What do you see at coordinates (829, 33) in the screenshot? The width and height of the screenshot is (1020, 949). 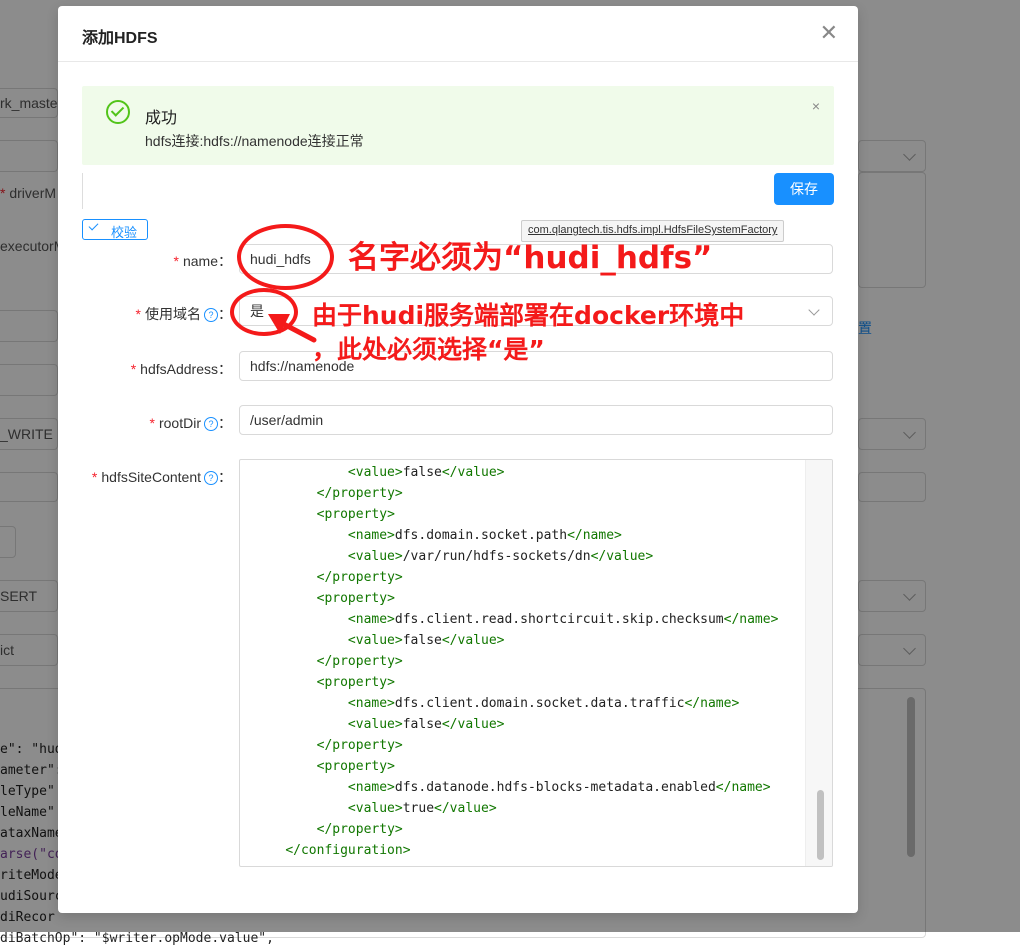 I see `close-icon: ✕` at bounding box center [829, 33].